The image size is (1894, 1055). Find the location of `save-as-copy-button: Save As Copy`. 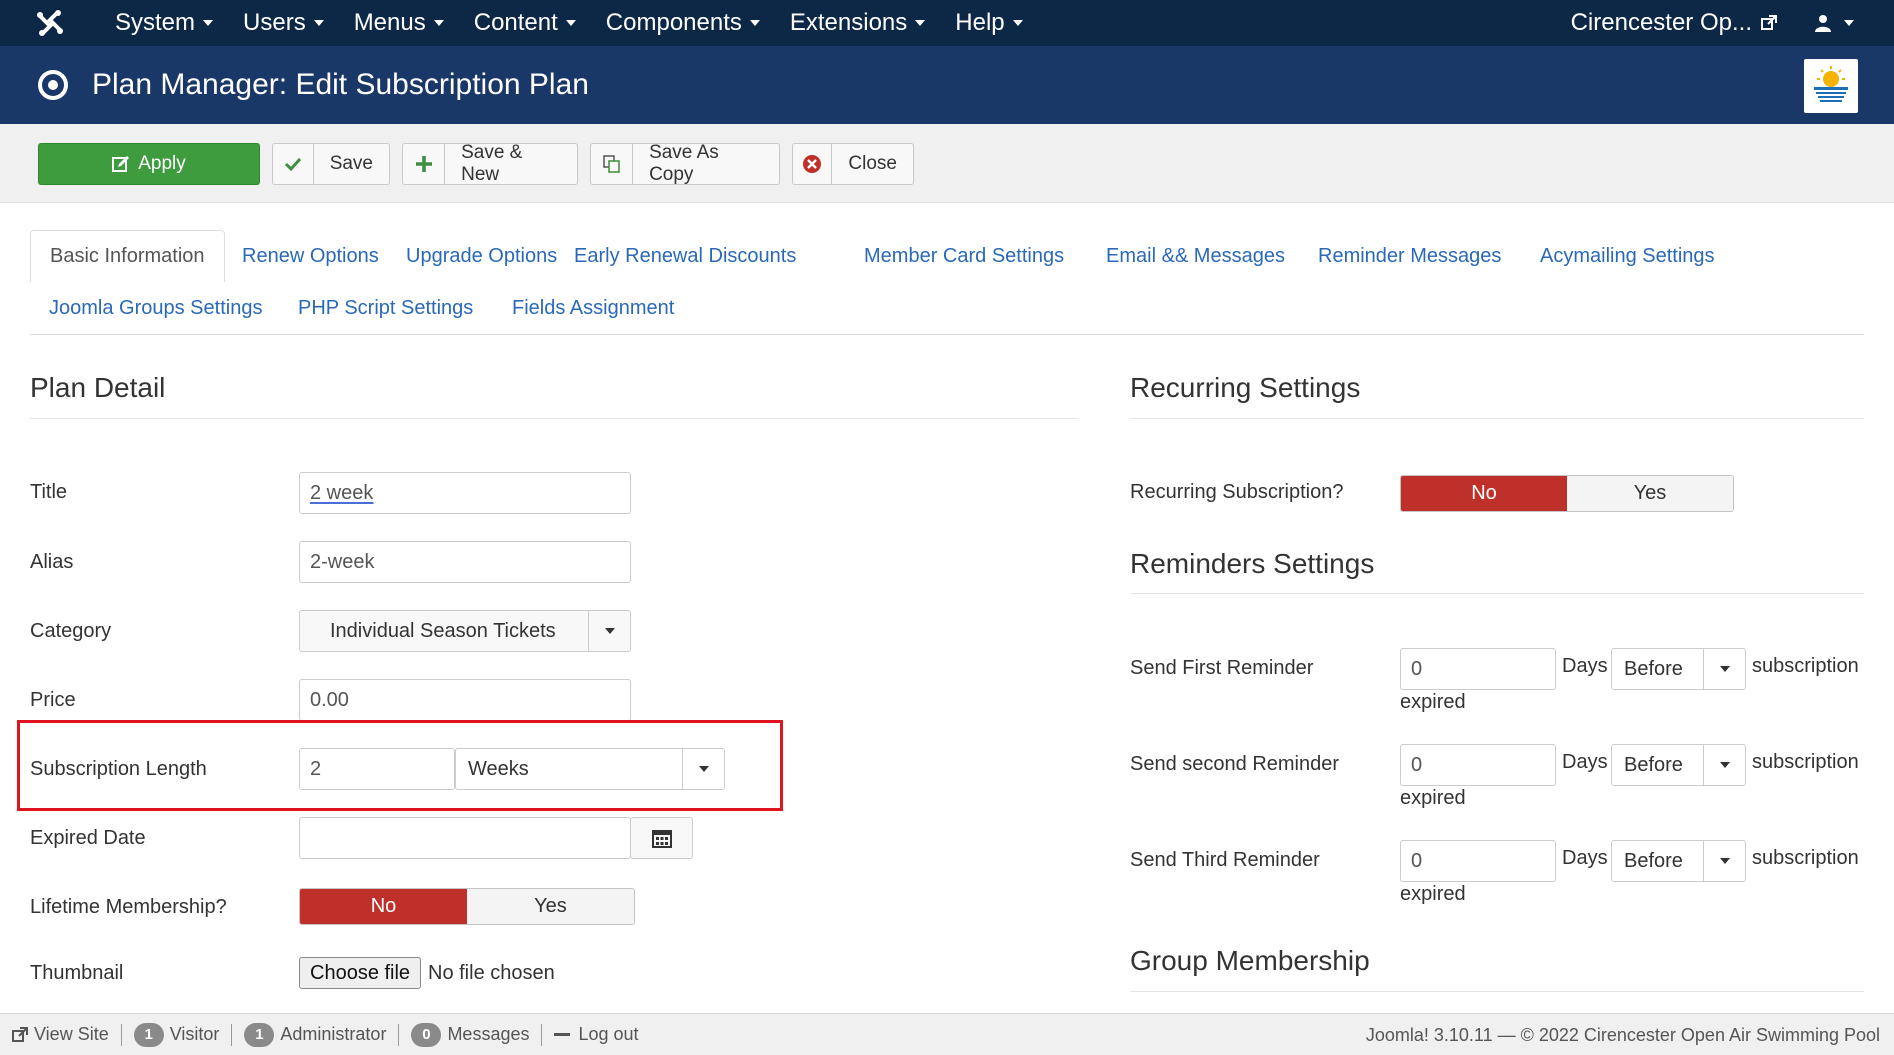

save-as-copy-button: Save As Copy is located at coordinates (685, 163).